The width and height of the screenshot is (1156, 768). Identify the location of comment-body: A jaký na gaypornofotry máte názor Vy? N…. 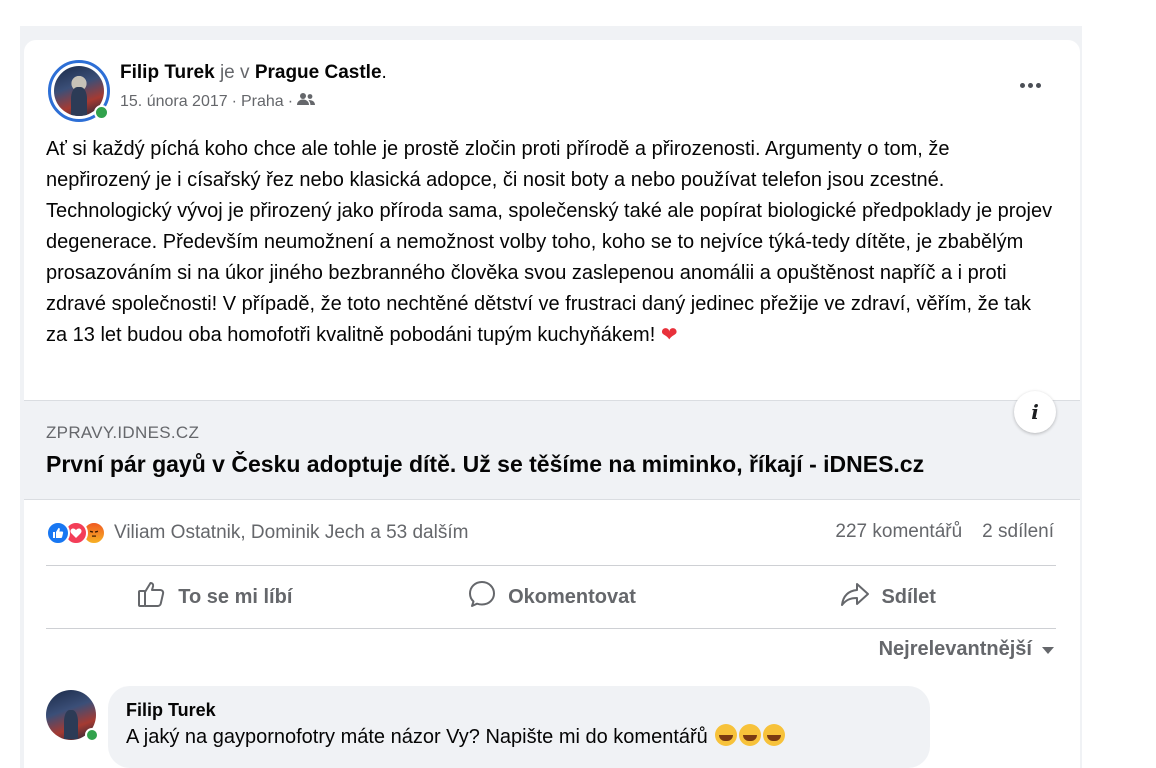
(417, 737).